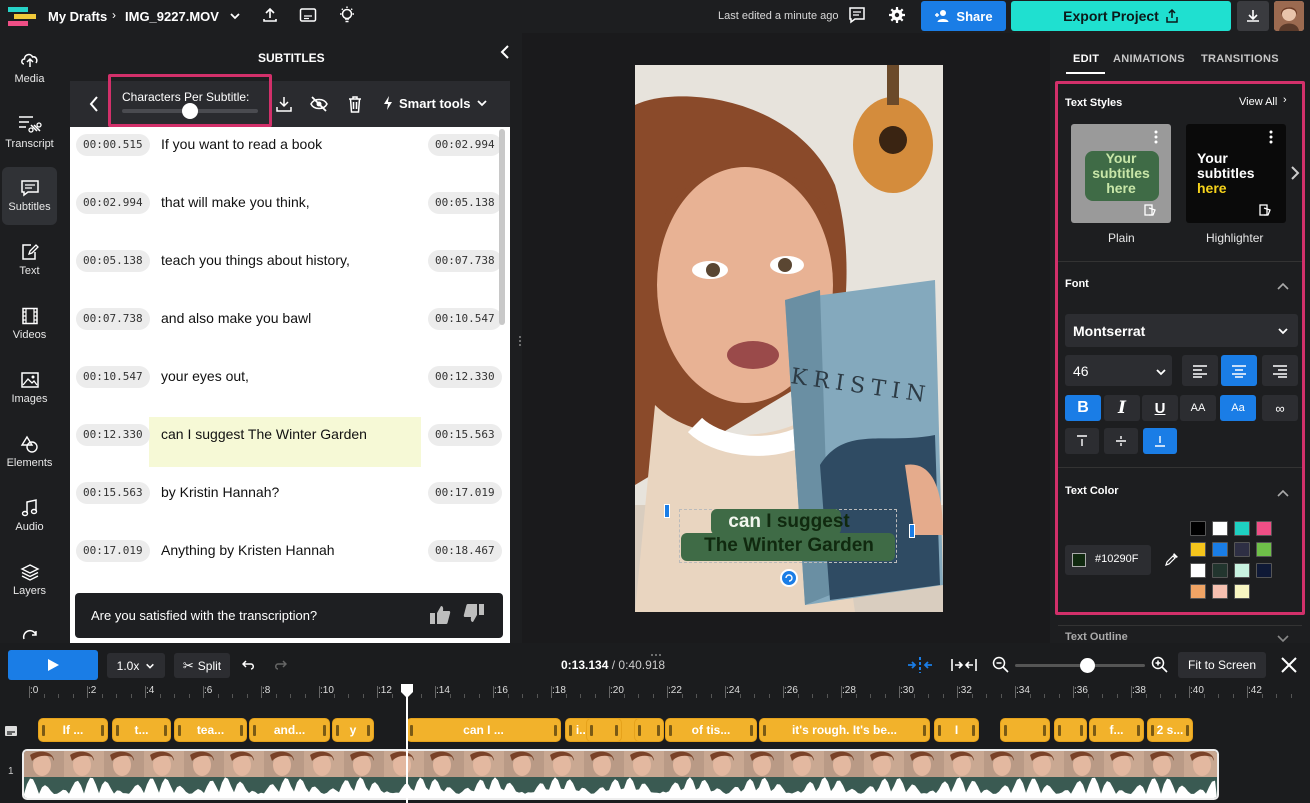  I want to click on ligature-button: ∞, so click(1280, 408).